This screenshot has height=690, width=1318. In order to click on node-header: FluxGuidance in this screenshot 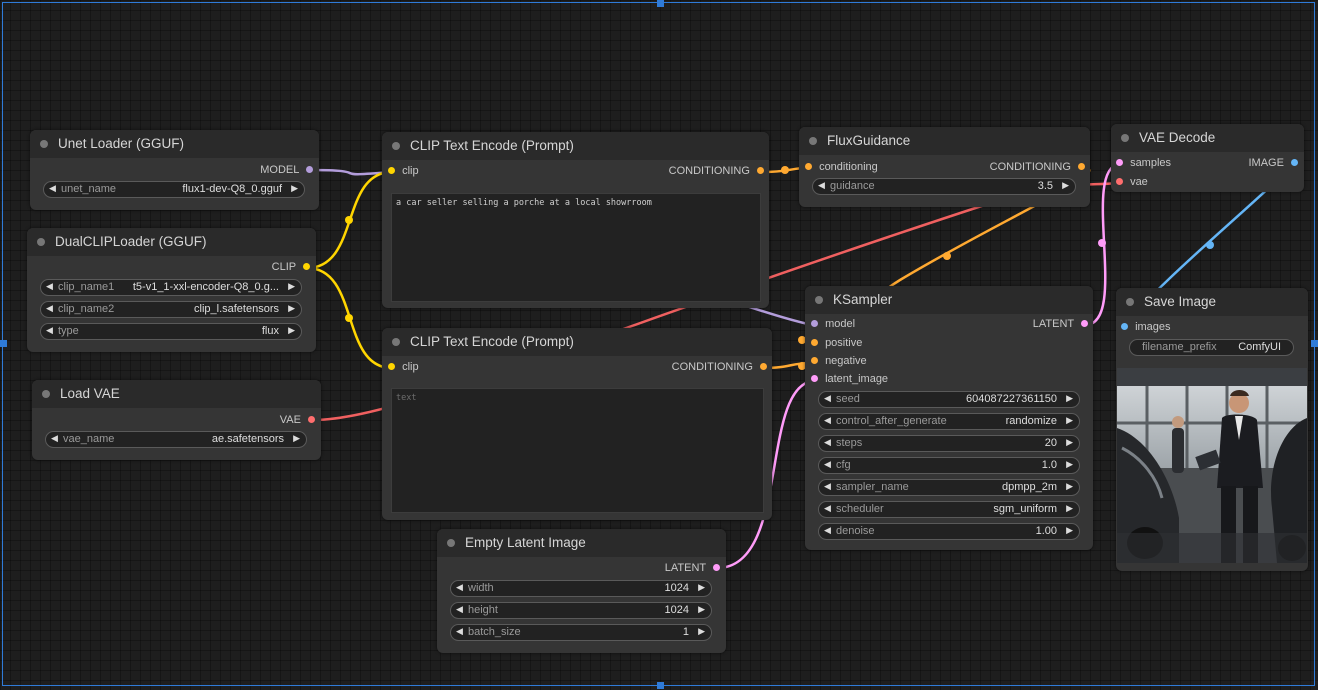, I will do `click(944, 141)`.